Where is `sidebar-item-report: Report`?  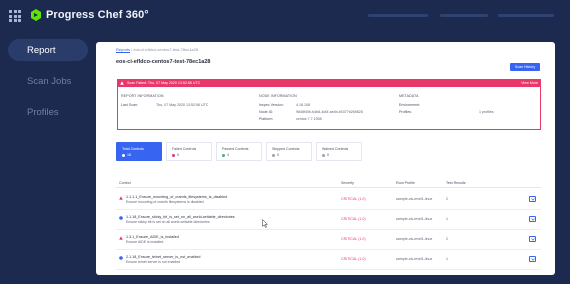 sidebar-item-report: Report is located at coordinates (48, 50).